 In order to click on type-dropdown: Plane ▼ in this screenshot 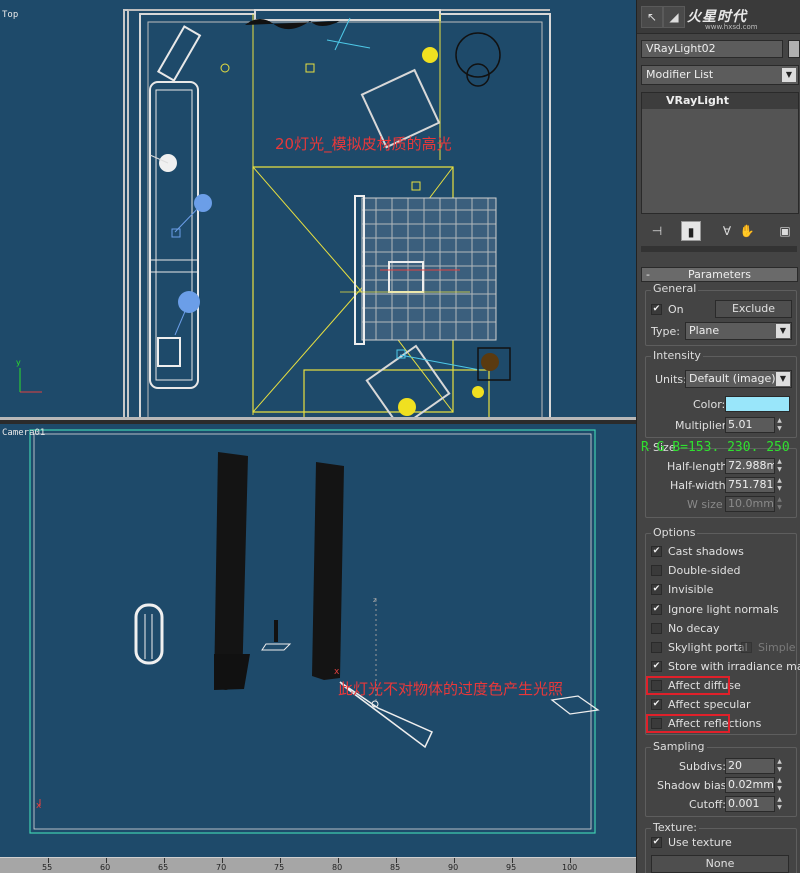, I will do `click(738, 331)`.